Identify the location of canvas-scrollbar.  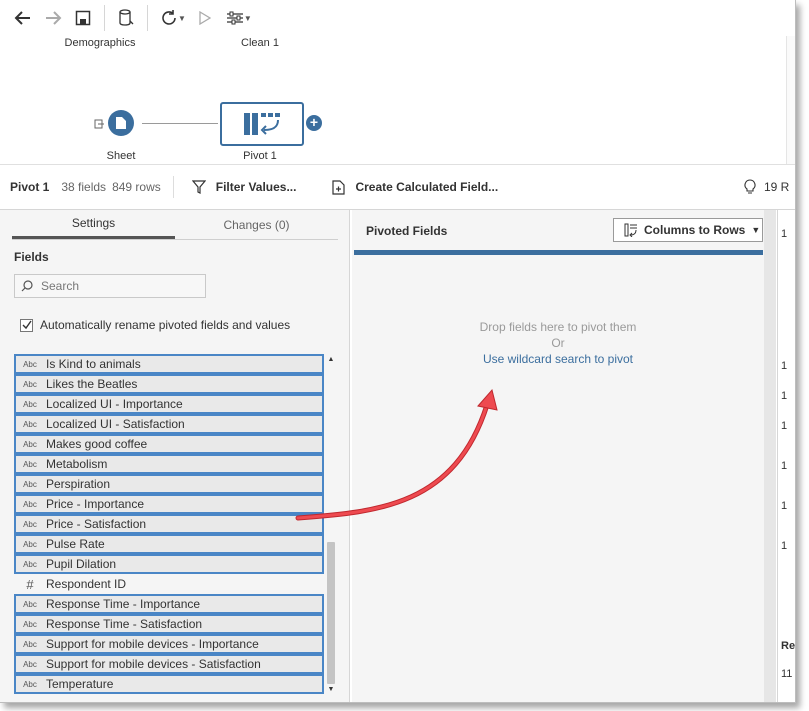
(790, 100).